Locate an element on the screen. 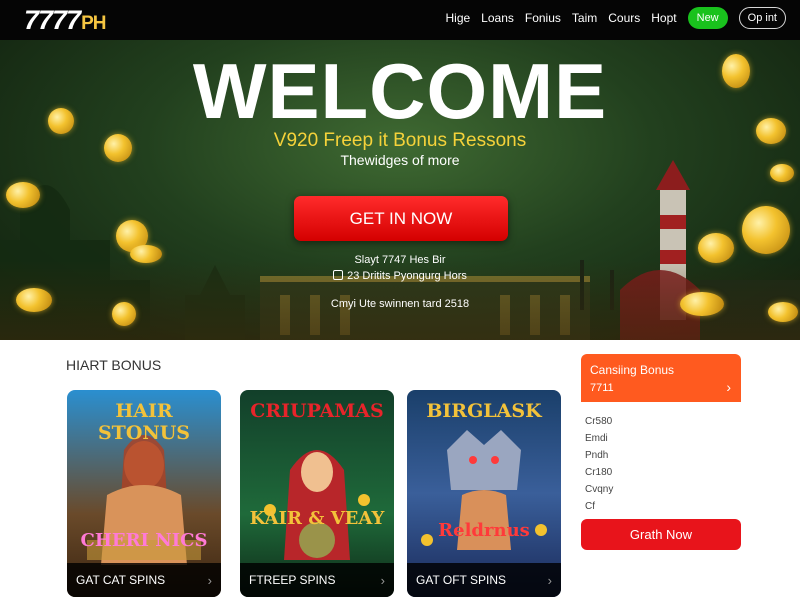  hero-info-line-2: 23 Dritits Pyongurg Hors is located at coordinates (400, 276).